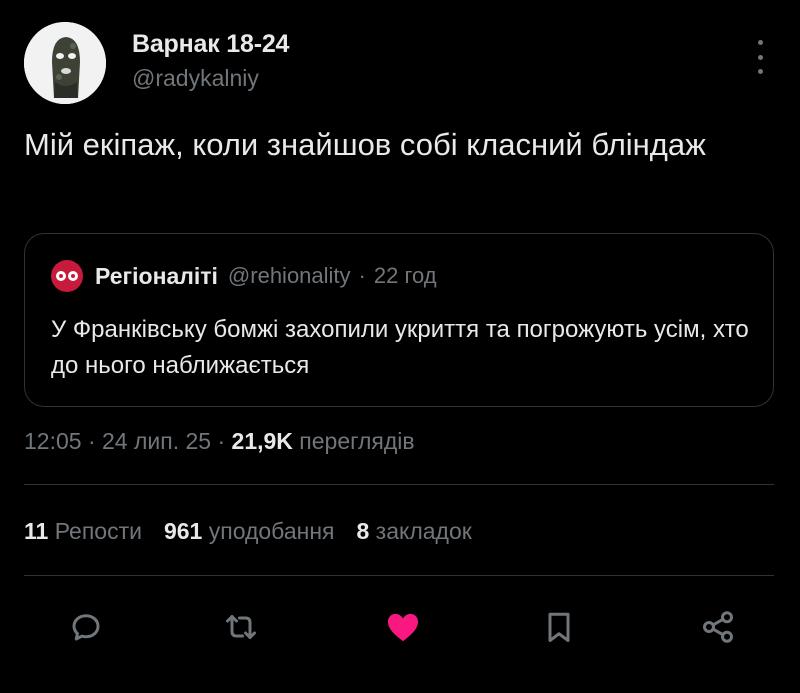  What do you see at coordinates (363, 531) in the screenshot?
I see `bookmarks-count: 8` at bounding box center [363, 531].